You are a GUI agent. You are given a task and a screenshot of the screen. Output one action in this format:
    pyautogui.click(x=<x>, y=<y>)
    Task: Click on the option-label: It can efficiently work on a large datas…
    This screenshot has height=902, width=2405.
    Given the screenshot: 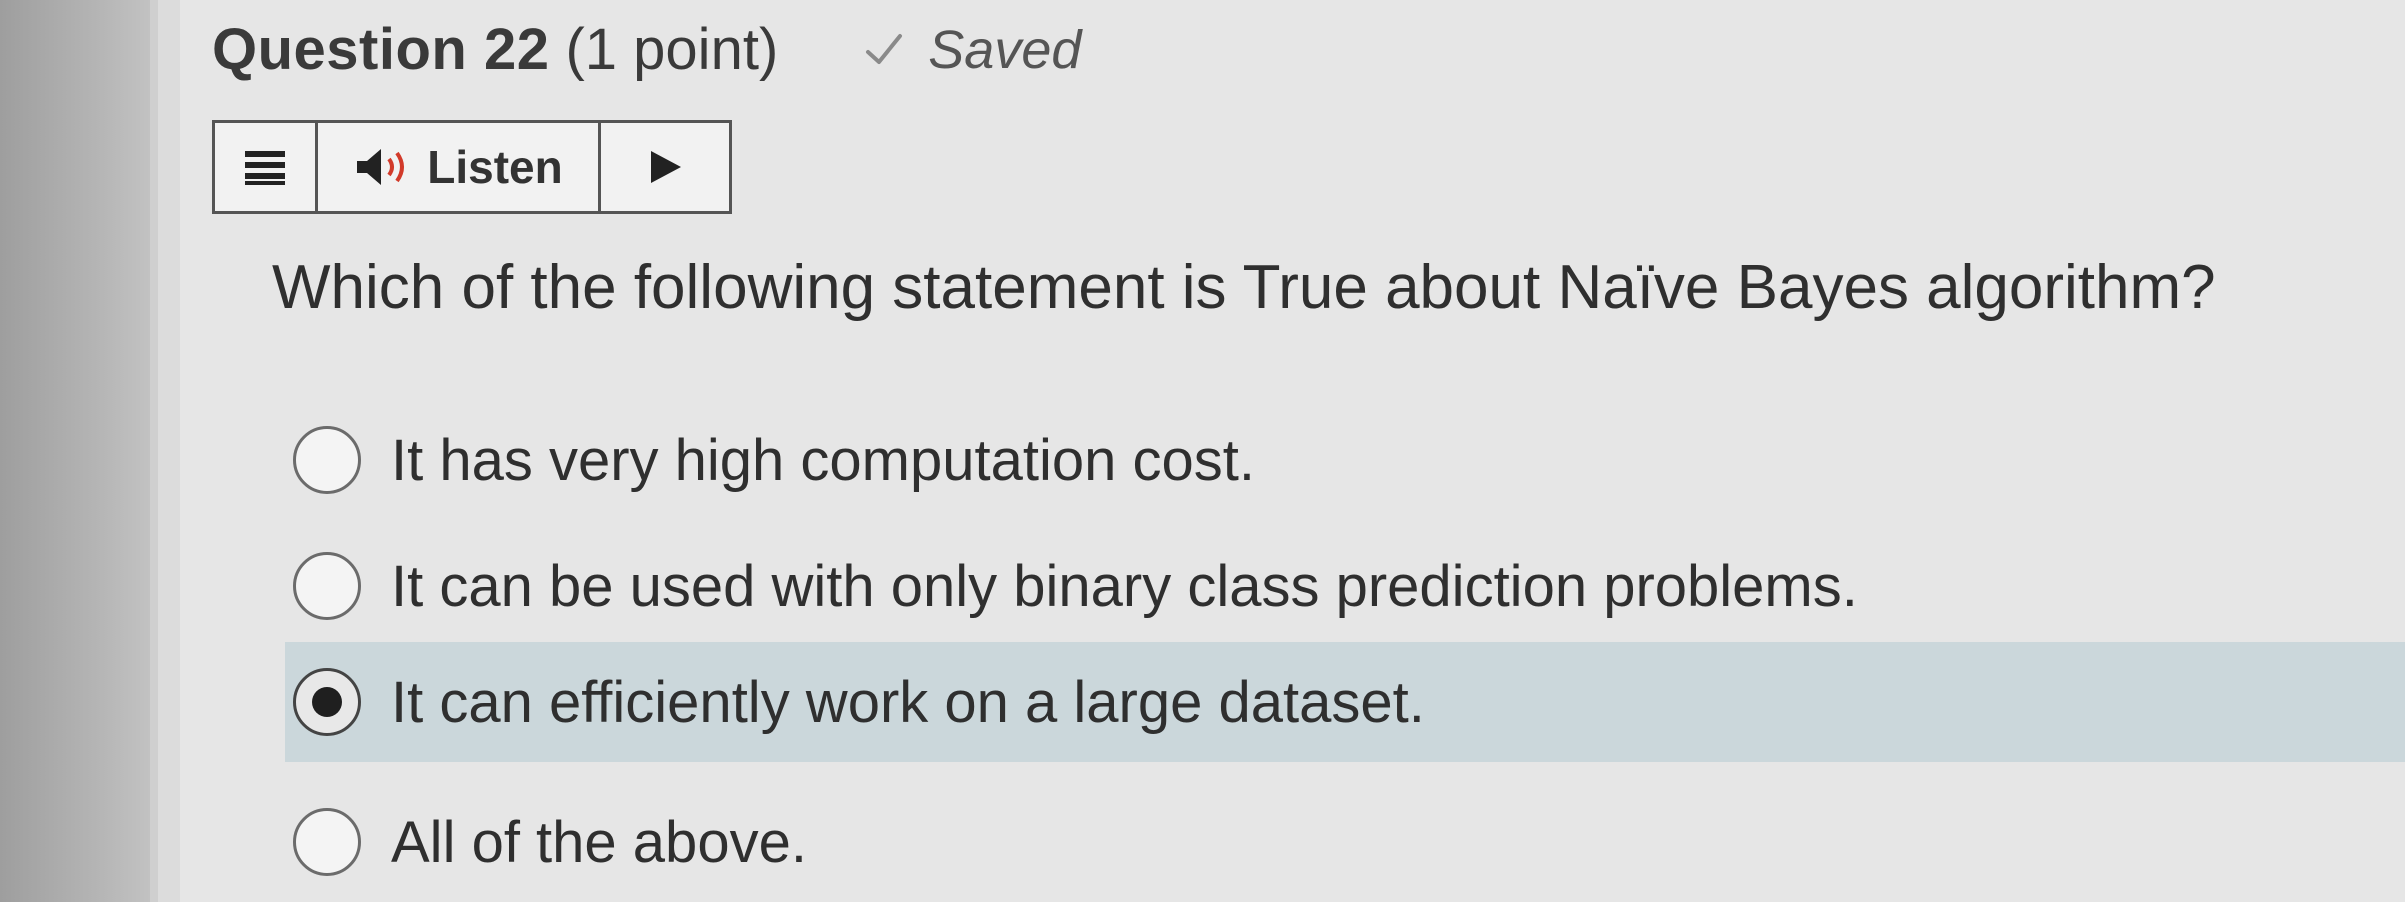 What is the action you would take?
    pyautogui.click(x=908, y=702)
    